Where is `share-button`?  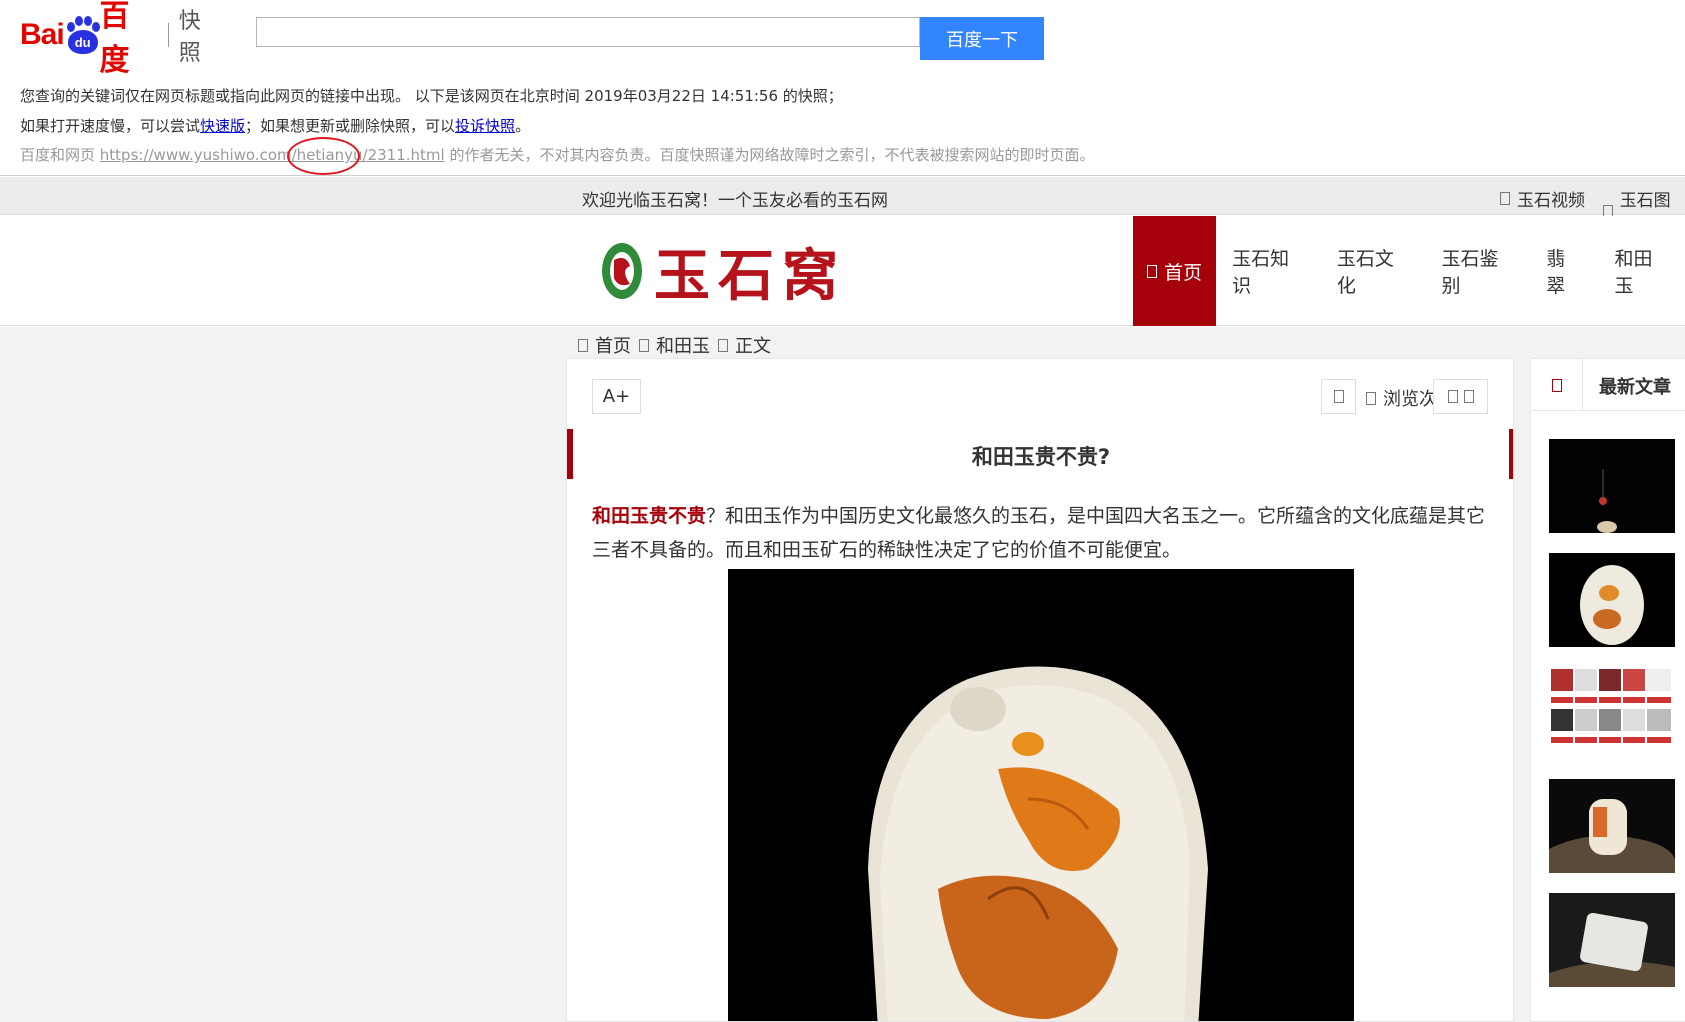
share-button is located at coordinates (1338, 396).